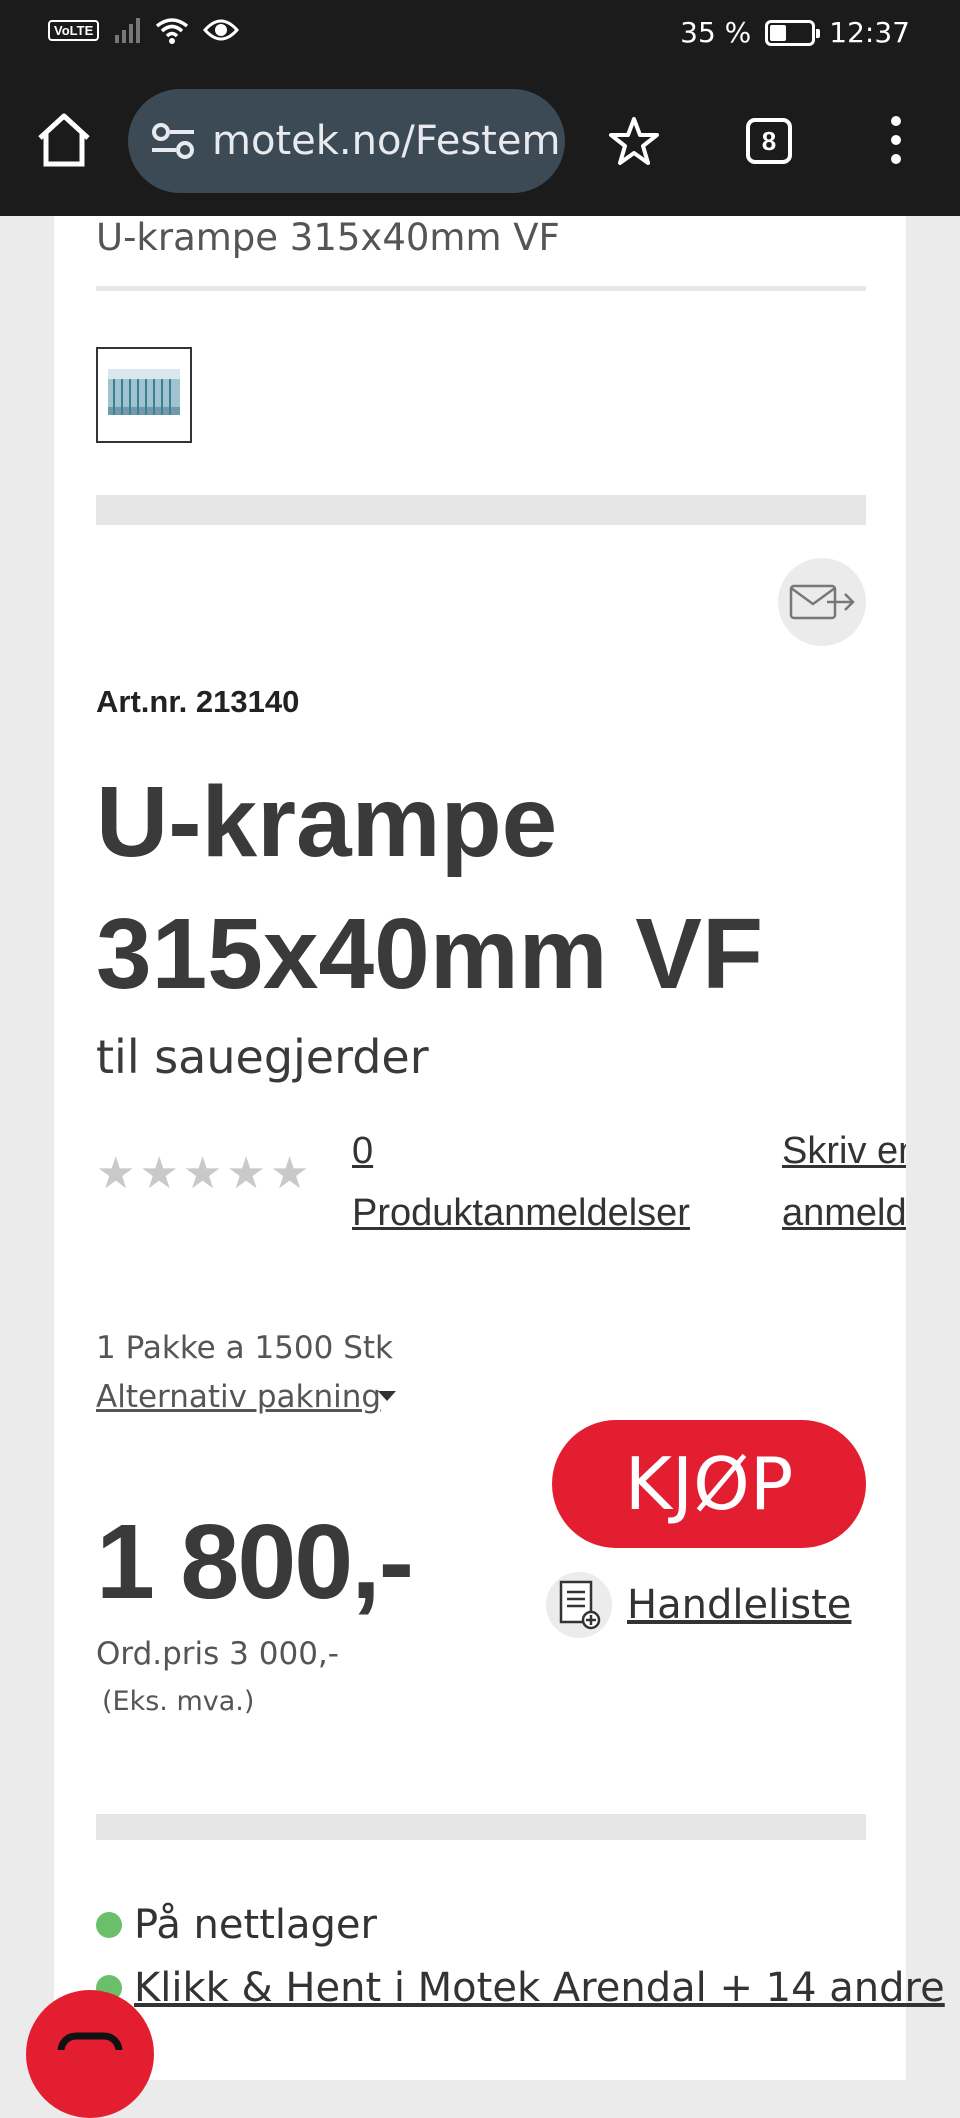 The image size is (960, 2118). I want to click on rating-stars: ★ ★ ★ ★ ★, so click(202, 1173).